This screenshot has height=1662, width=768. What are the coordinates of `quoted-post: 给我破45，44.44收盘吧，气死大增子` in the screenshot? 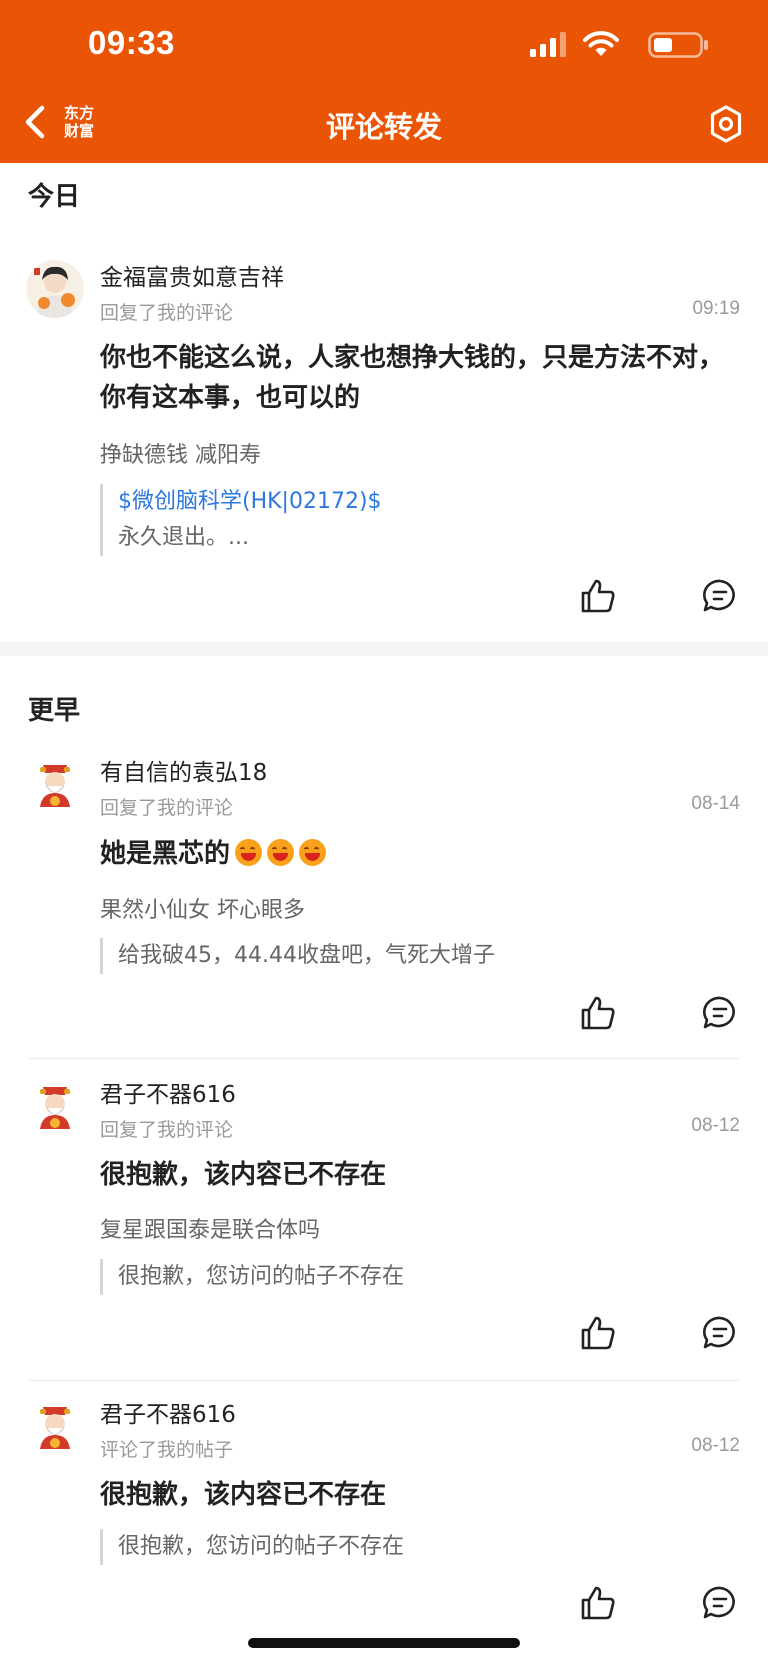 It's located at (424, 956).